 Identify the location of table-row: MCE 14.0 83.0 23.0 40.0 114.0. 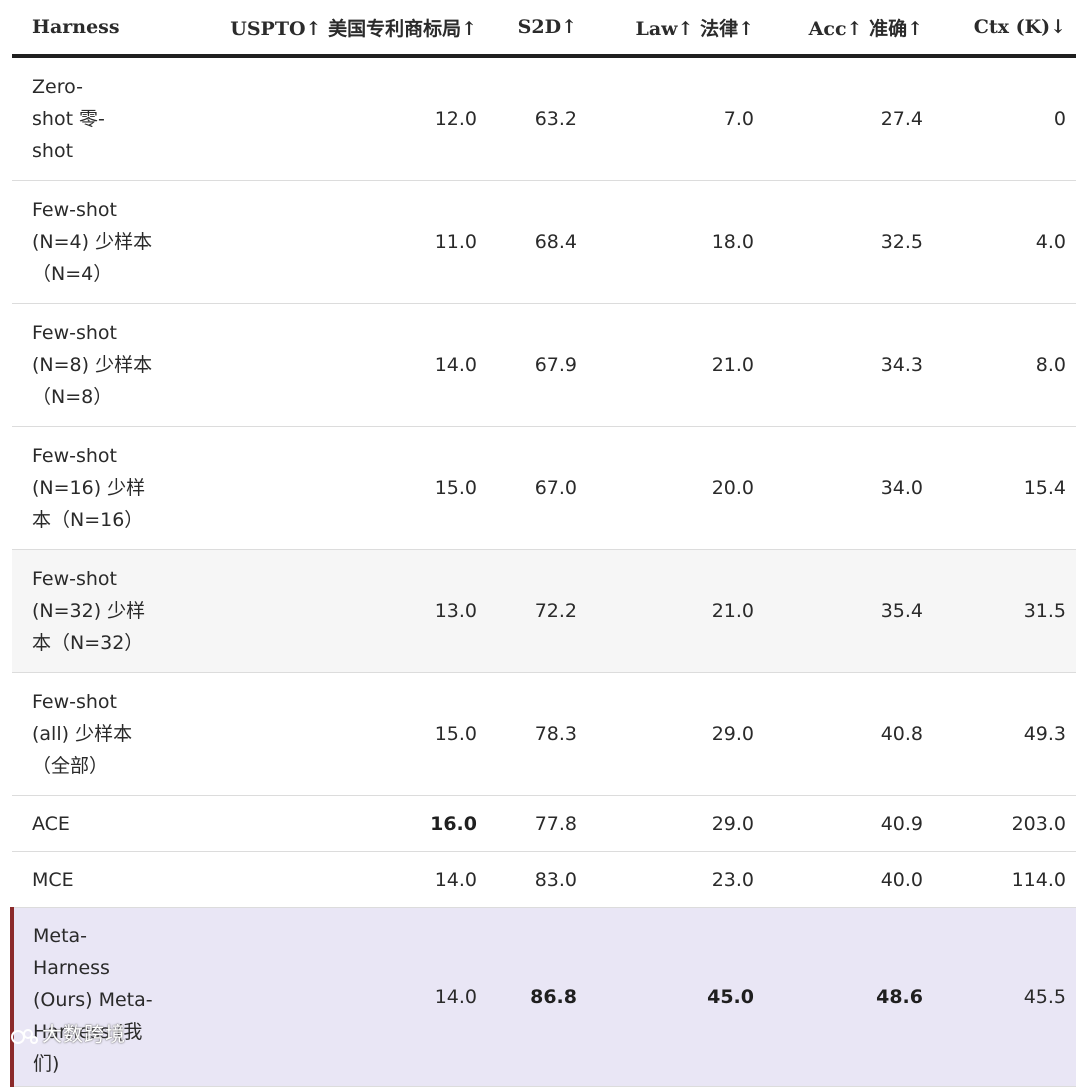
(544, 879).